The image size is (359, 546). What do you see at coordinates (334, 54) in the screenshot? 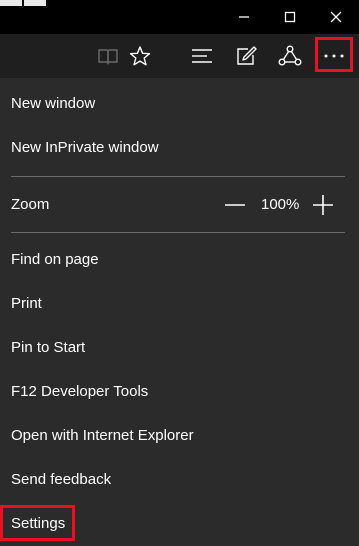
I see `more-button-highlight` at bounding box center [334, 54].